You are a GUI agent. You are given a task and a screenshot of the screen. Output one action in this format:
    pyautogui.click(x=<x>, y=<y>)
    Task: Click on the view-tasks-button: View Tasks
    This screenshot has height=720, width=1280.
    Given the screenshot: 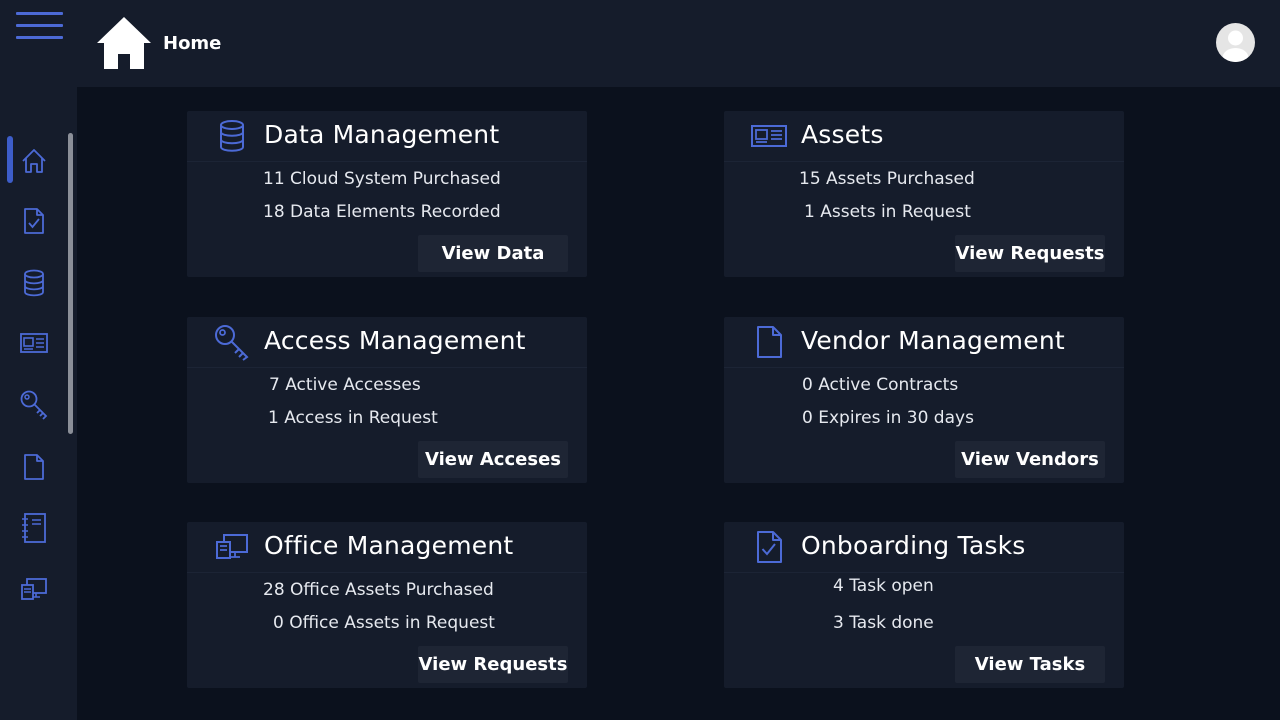 What is the action you would take?
    pyautogui.click(x=1030, y=664)
    